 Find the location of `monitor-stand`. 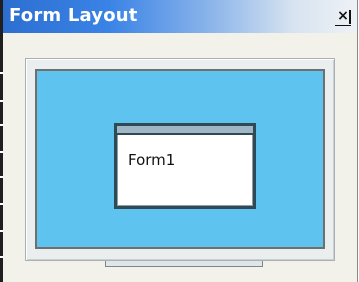

monitor-stand is located at coordinates (184, 264).